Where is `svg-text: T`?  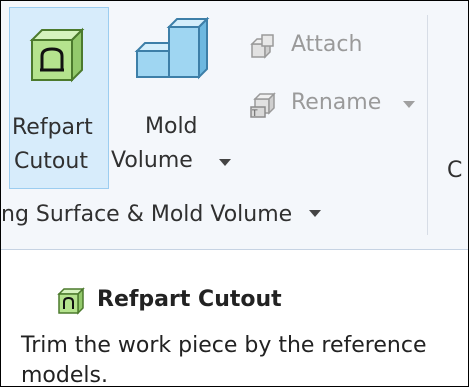
svg-text: T is located at coordinates (254, 114).